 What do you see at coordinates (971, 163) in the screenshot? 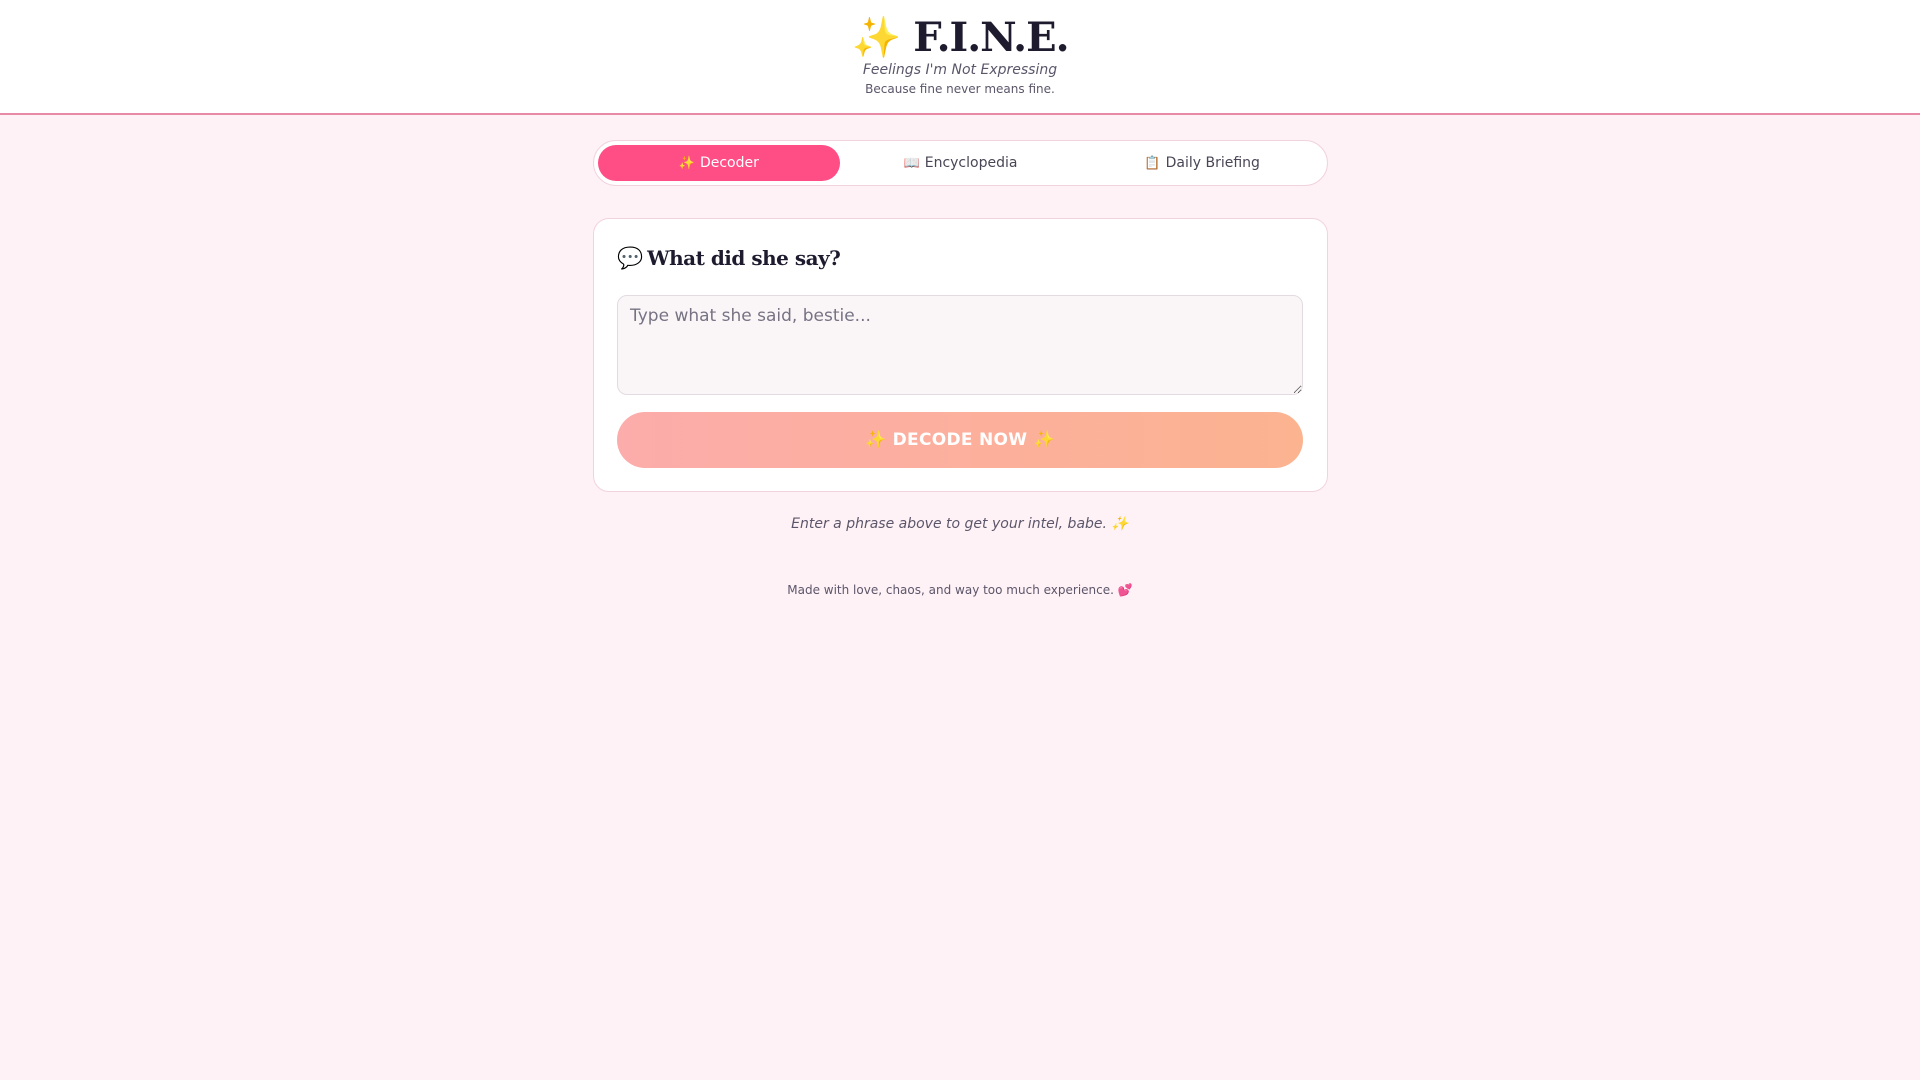
I see `tab-label: Encyclopedia` at bounding box center [971, 163].